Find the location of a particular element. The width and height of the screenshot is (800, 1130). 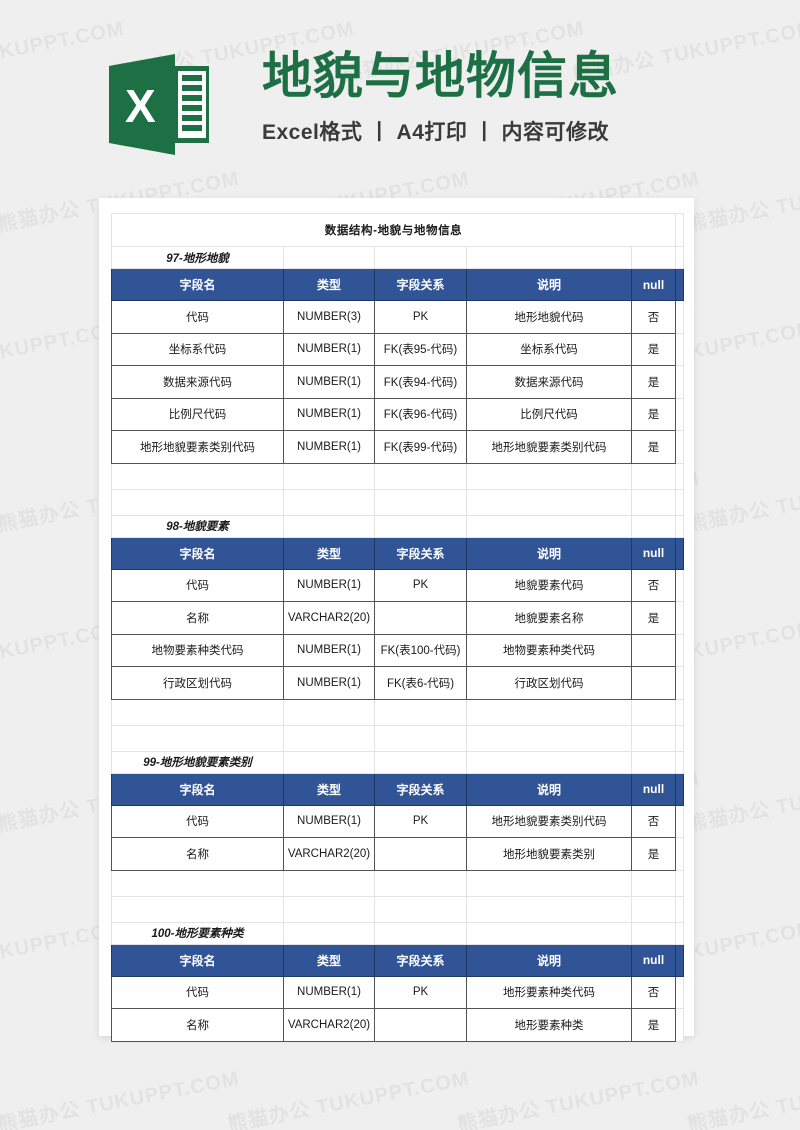

table-row: 地物要素种类代码 NUMBER(1) FK(表100-代码) 地物要素种类代码 is located at coordinates (398, 650).